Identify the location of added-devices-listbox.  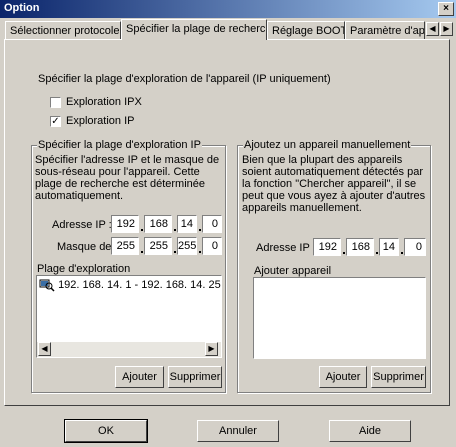
(339, 318).